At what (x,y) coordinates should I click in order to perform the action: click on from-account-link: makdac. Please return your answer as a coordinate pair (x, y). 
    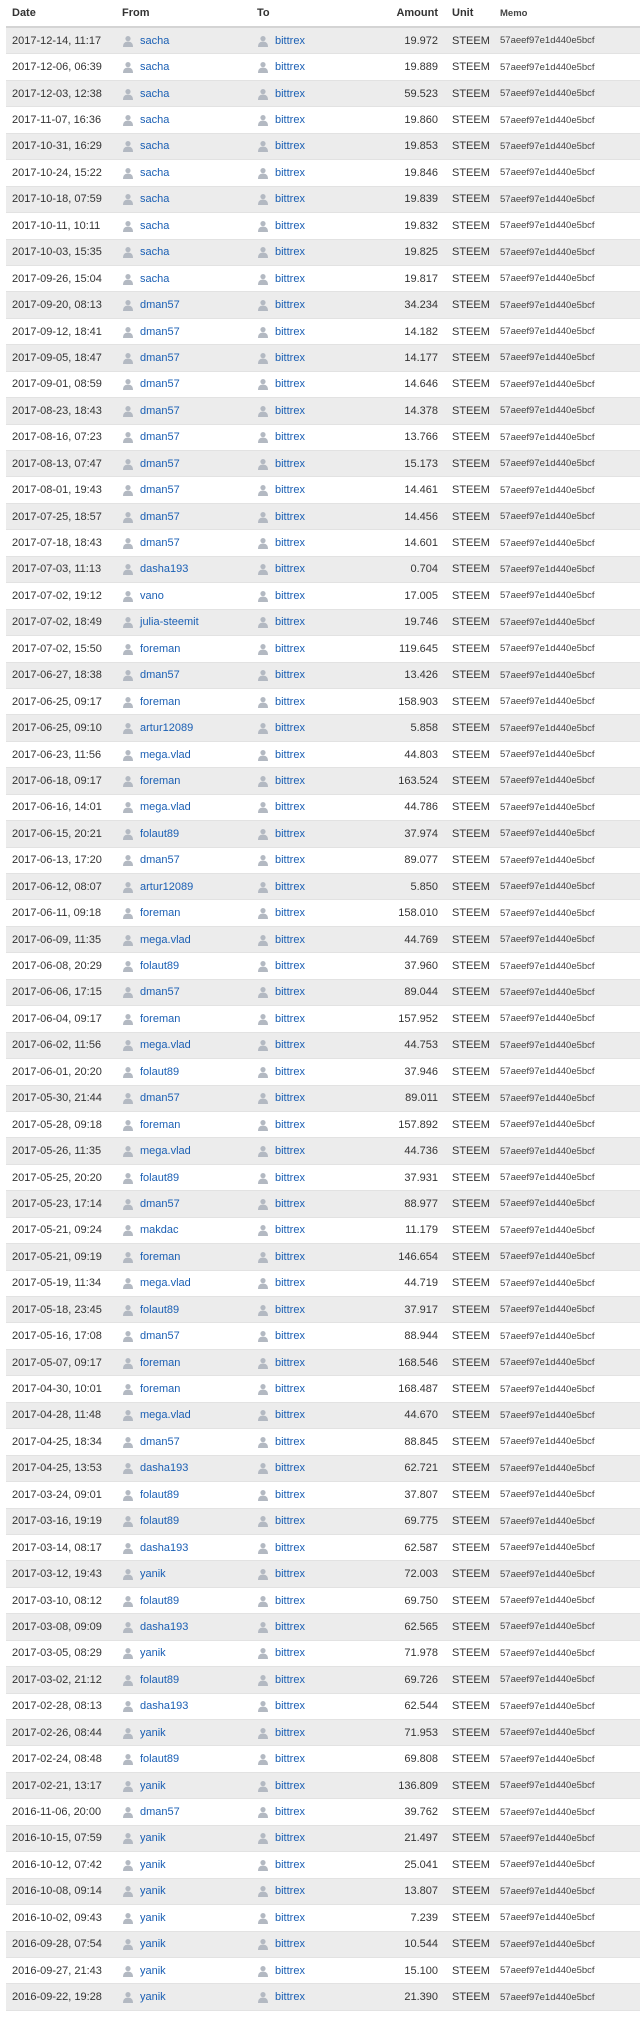
    Looking at the image, I should click on (159, 1230).